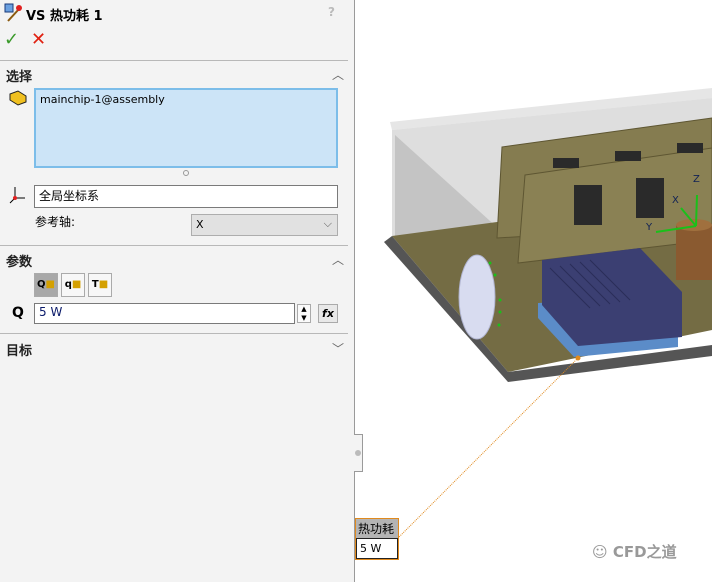 This screenshot has width=712, height=582. Describe the element at coordinates (73, 285) in the screenshot. I see `heat-flux-button: q■` at that location.